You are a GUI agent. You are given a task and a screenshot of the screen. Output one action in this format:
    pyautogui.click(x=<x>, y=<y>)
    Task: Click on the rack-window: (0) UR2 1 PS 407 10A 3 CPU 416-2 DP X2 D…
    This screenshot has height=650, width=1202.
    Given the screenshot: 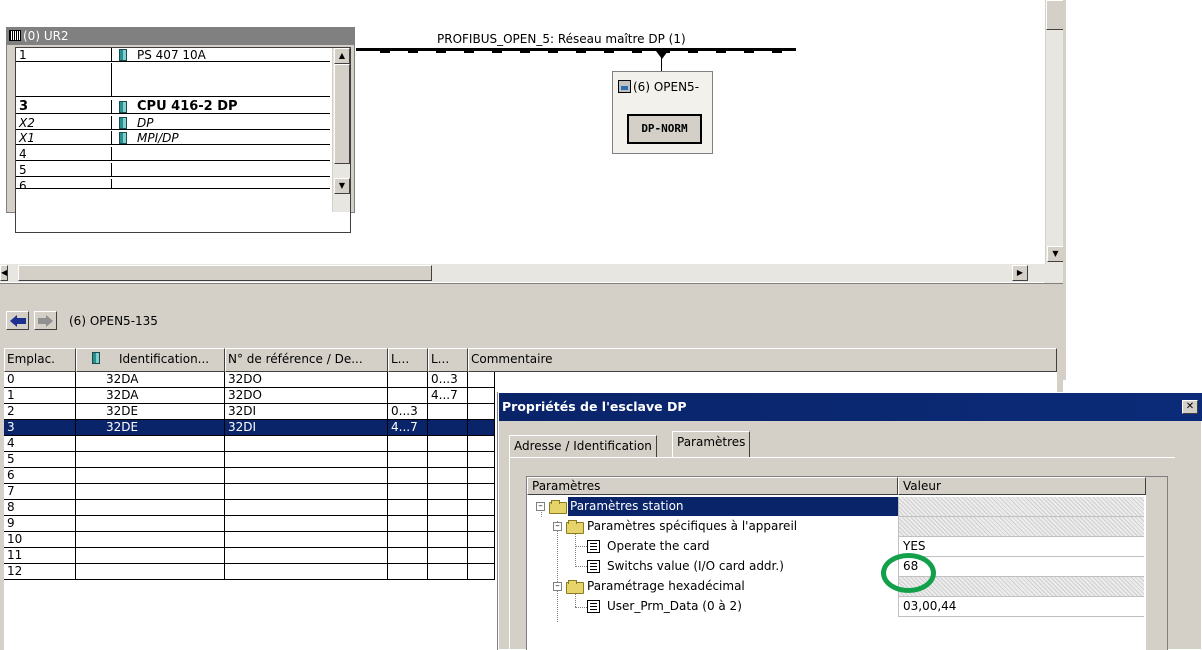 What is the action you would take?
    pyautogui.click(x=180, y=130)
    